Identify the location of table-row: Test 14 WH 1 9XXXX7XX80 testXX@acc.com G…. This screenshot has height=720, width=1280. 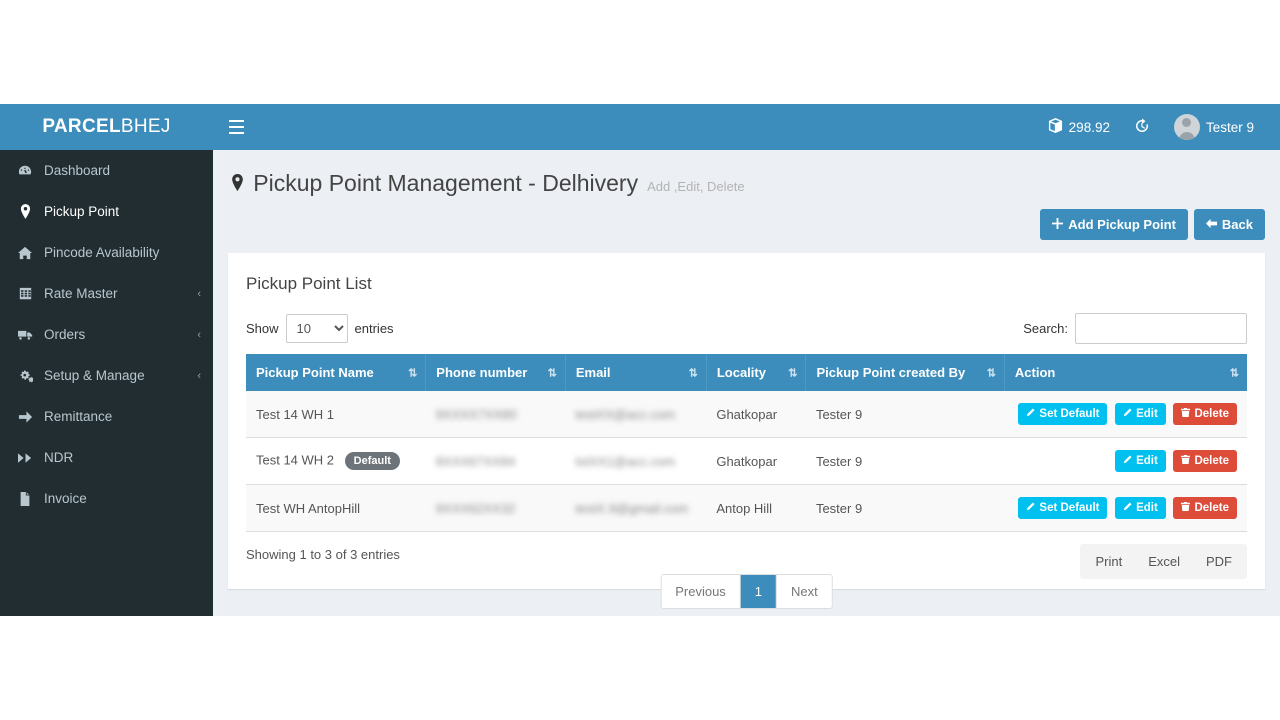
(746, 414).